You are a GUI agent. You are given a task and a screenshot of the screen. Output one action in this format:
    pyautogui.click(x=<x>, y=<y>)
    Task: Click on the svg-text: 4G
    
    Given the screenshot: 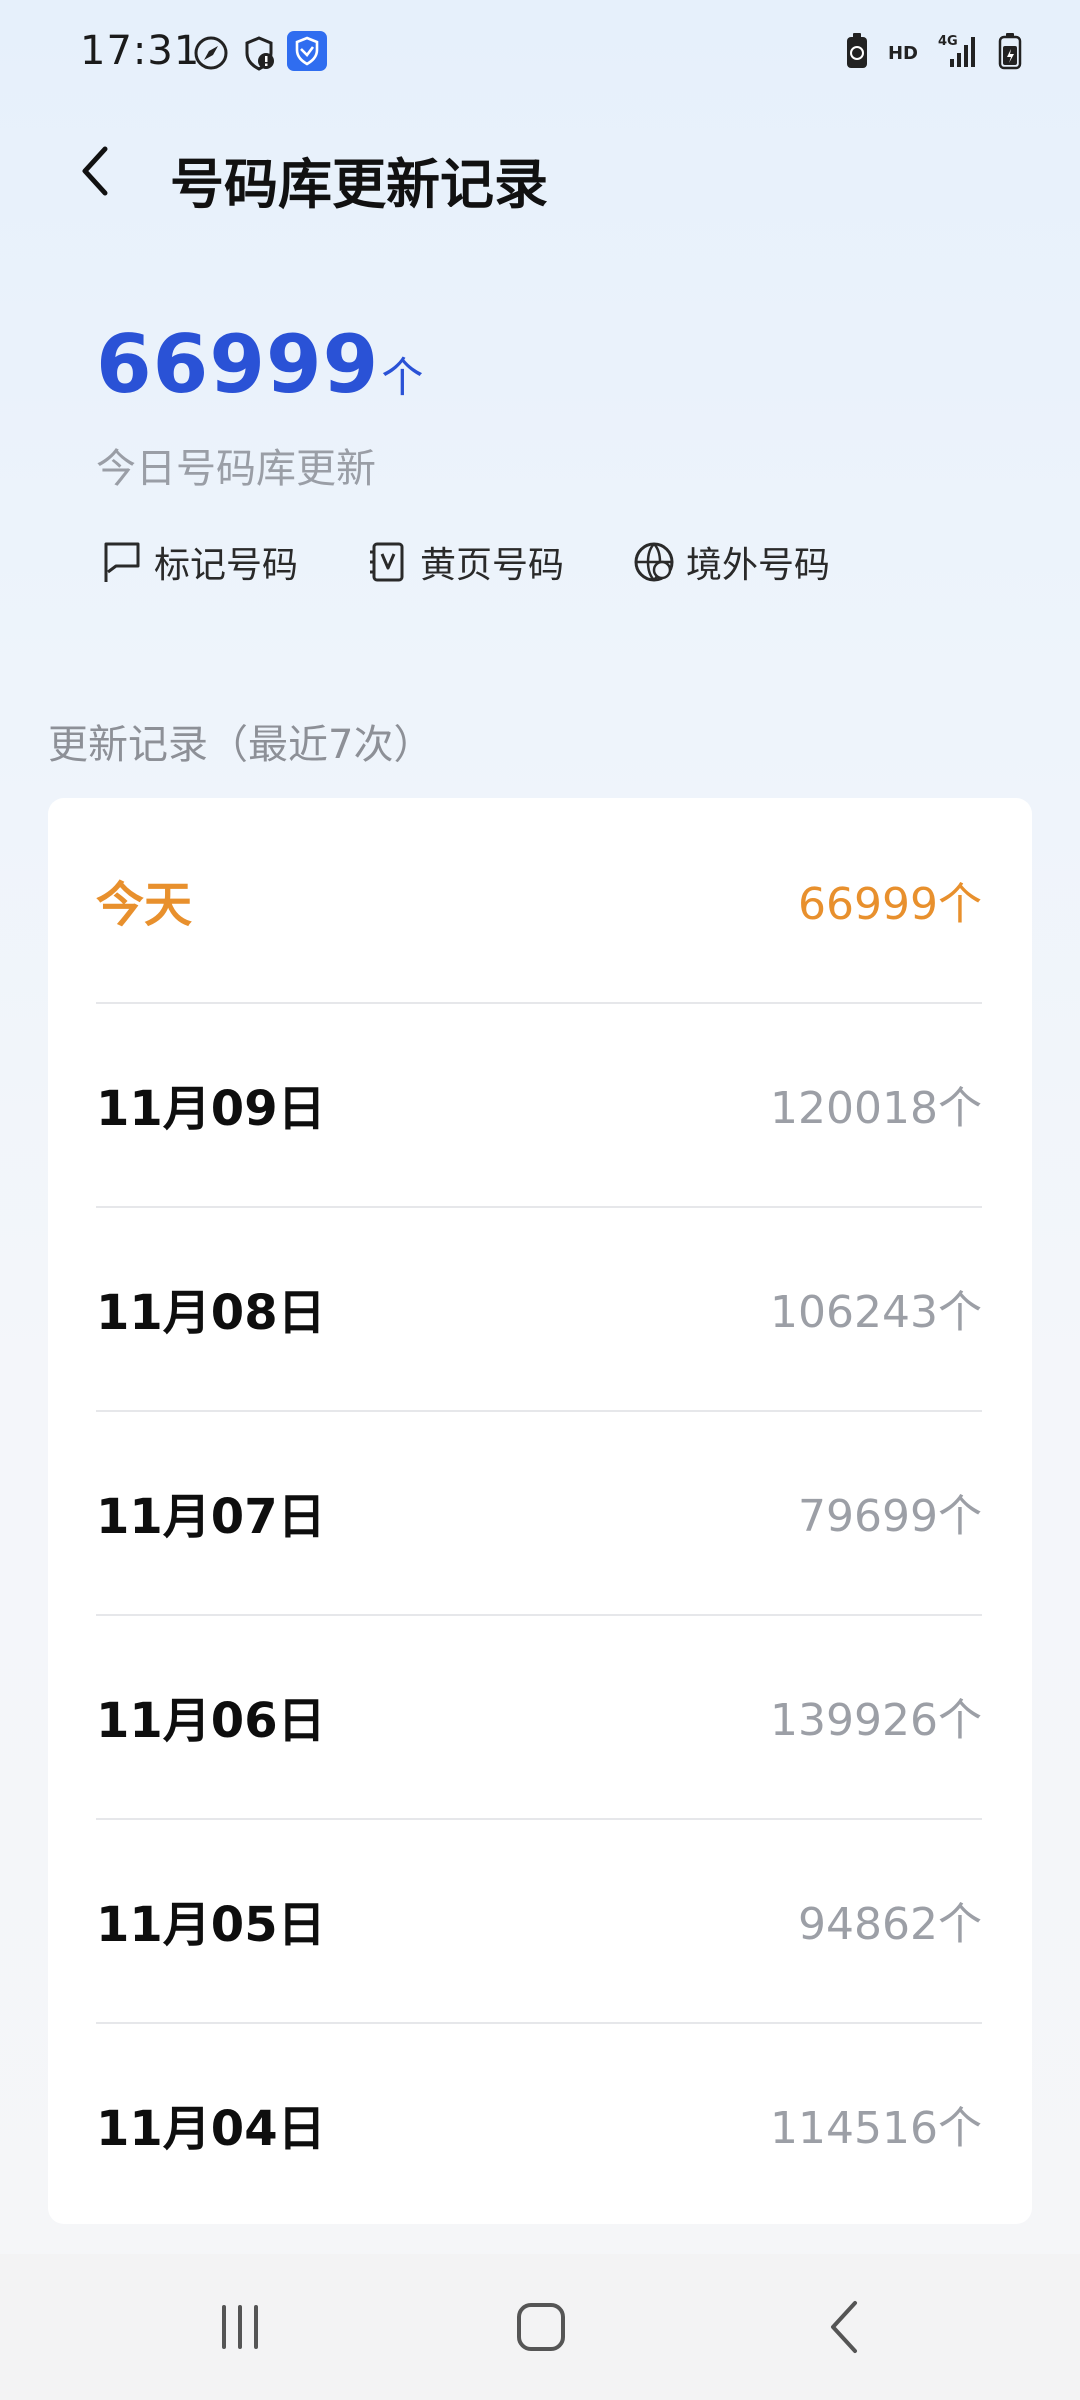 What is the action you would take?
    pyautogui.click(x=948, y=41)
    